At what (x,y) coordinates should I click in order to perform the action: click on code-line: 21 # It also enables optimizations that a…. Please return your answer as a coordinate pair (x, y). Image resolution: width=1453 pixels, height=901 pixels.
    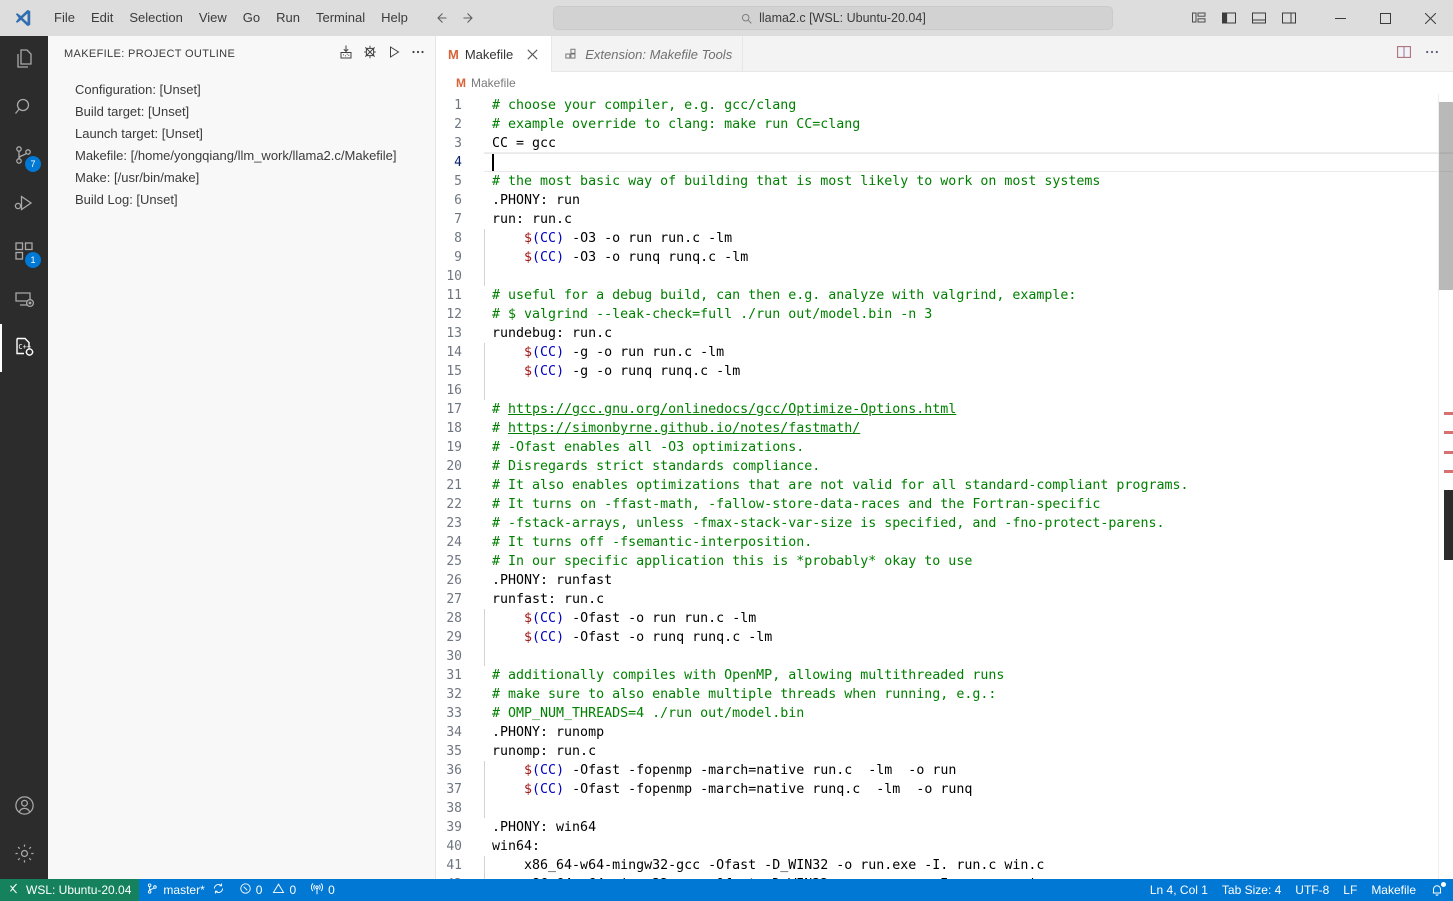
    Looking at the image, I should click on (944, 485).